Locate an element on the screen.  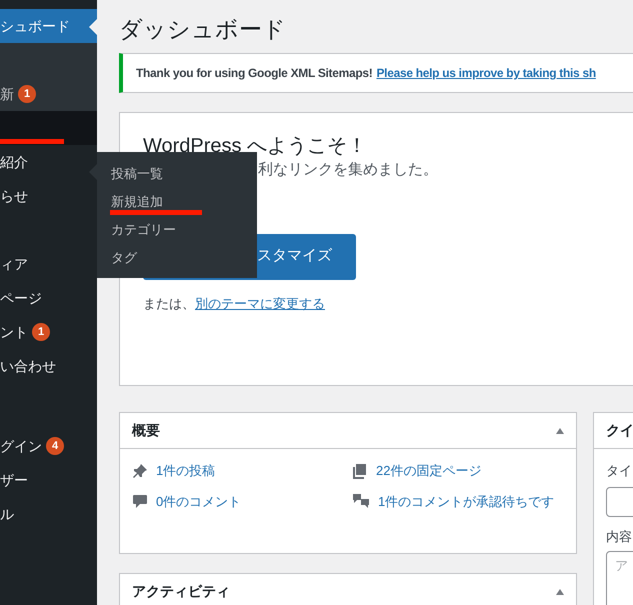
overview-link: 1件の投稿 is located at coordinates (186, 470).